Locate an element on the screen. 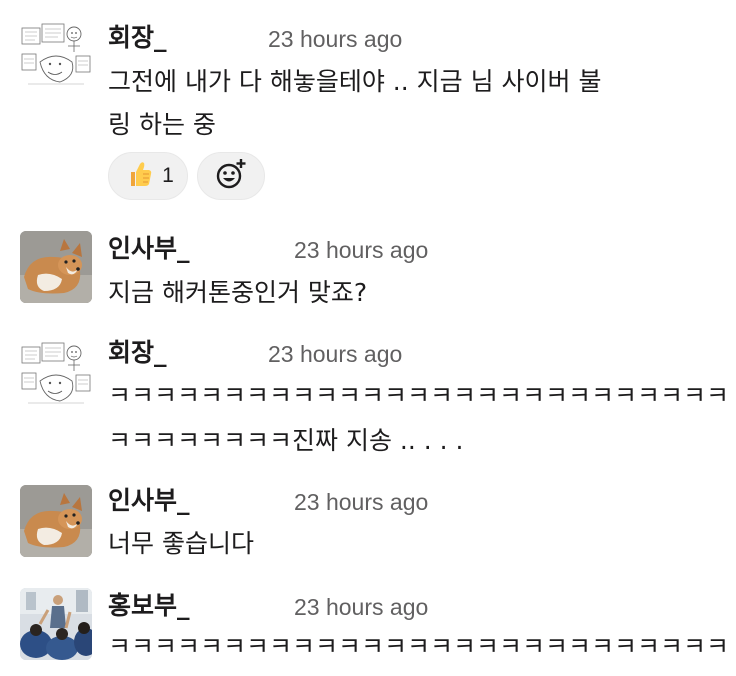 This screenshot has width=736, height=676. add-emoji-icon is located at coordinates (231, 176).